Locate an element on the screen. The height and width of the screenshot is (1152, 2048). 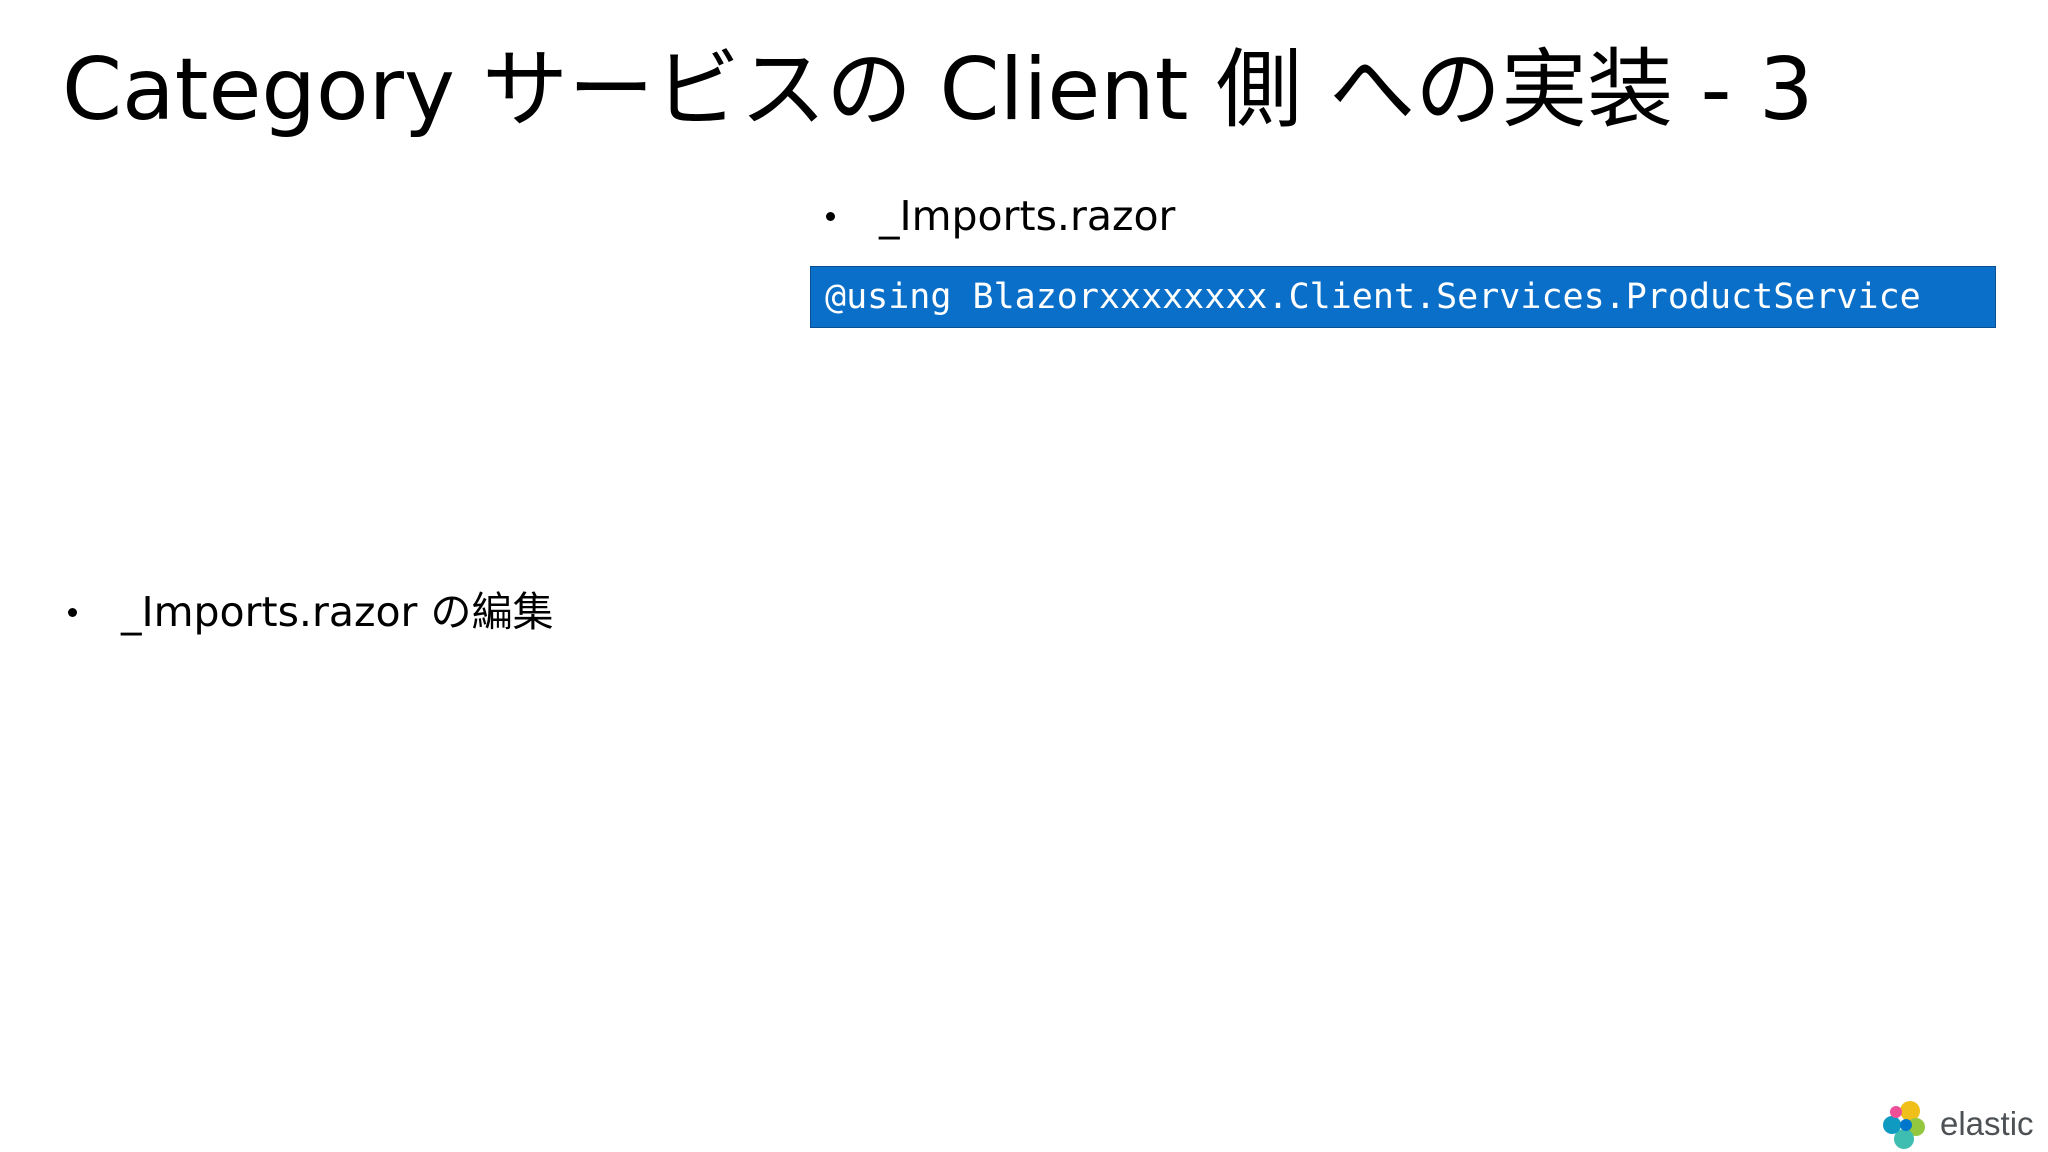
bullet-item-imports-file: _Imports.razor is located at coordinates (1000, 216).